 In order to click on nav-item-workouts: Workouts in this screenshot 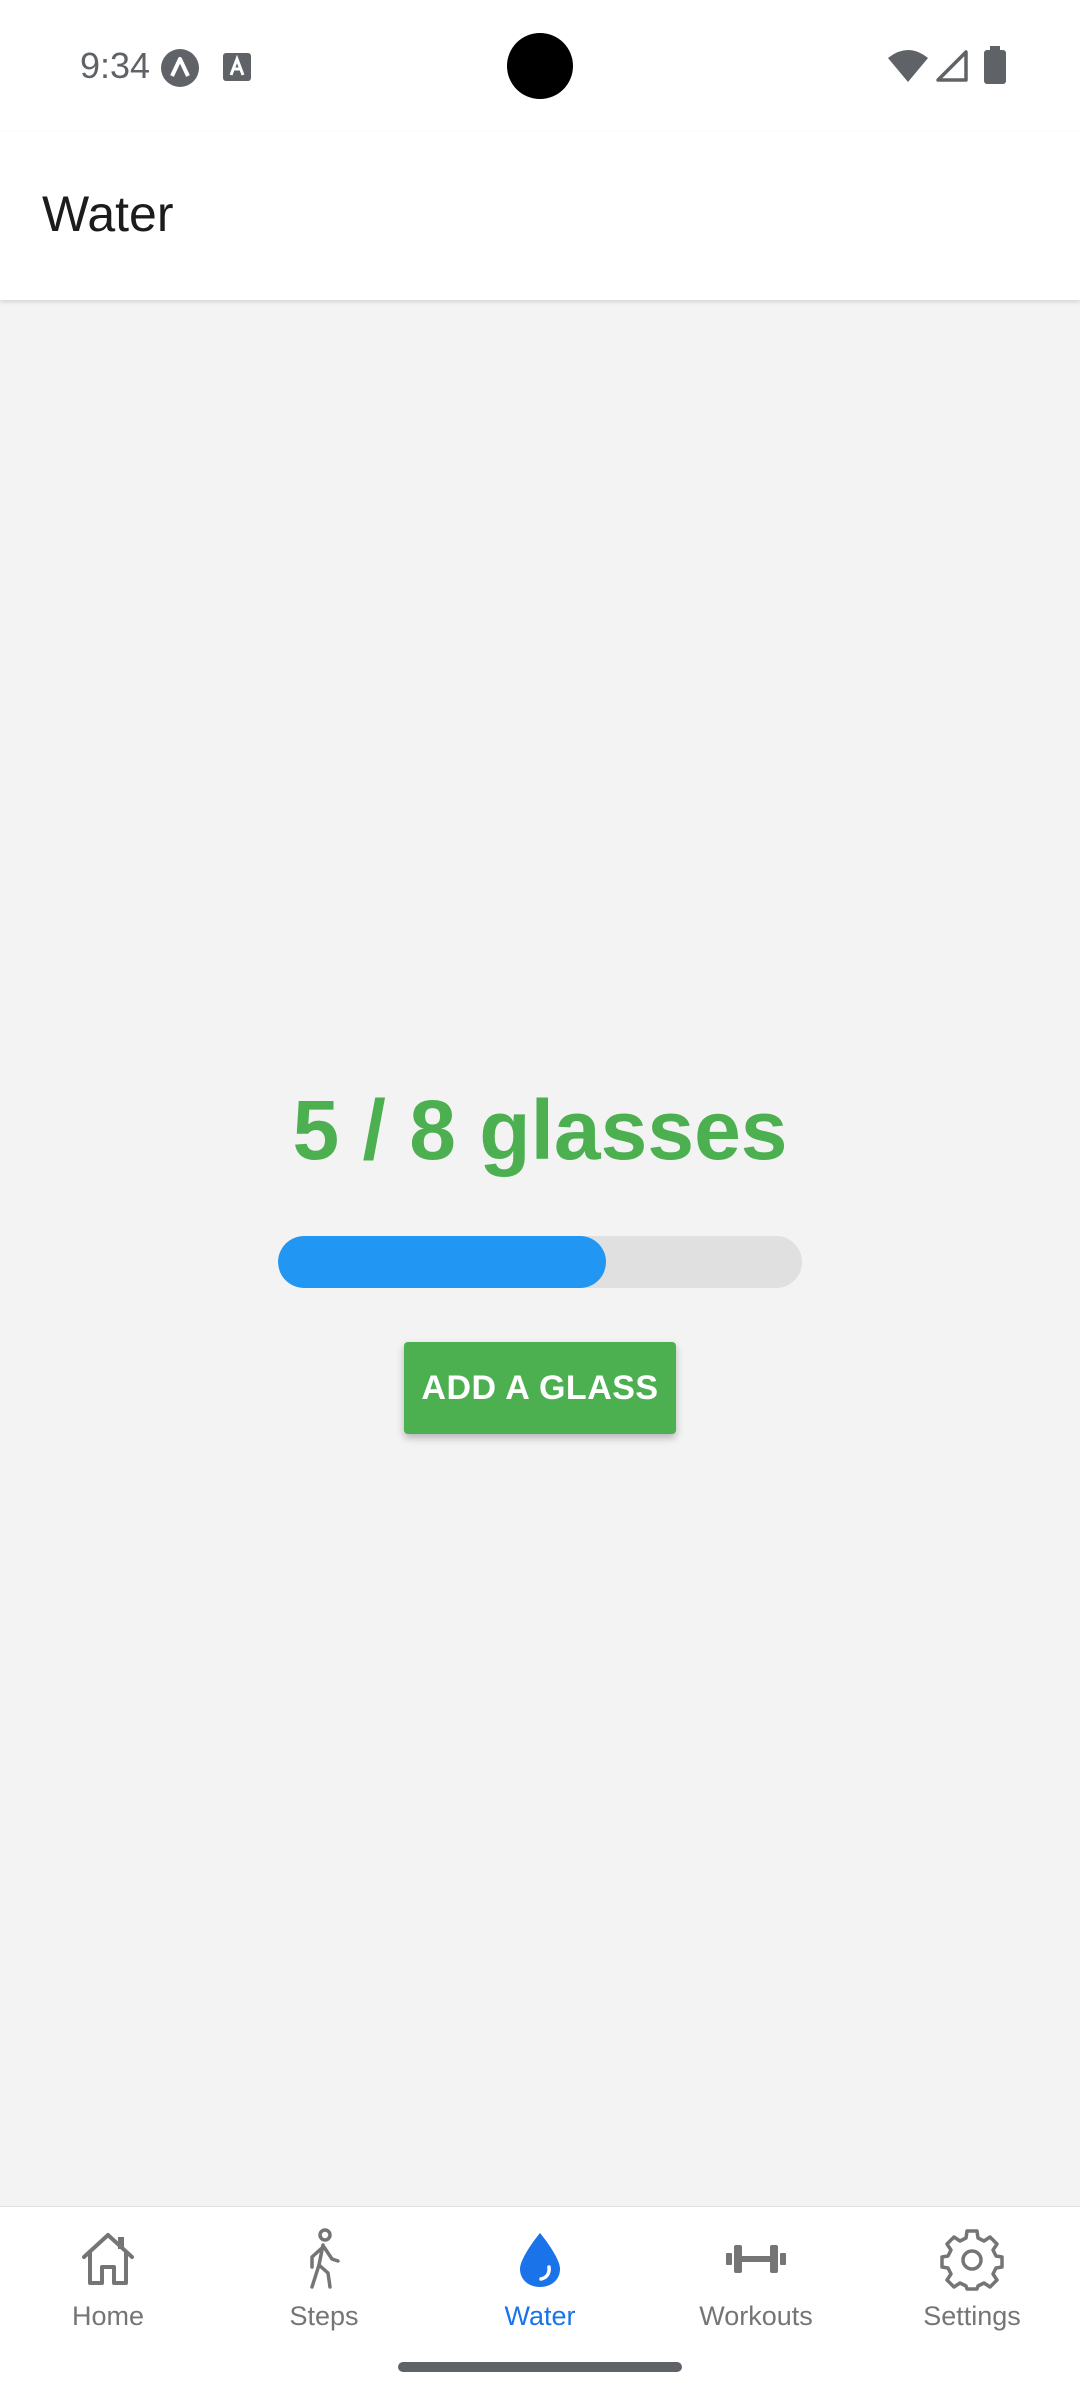, I will do `click(756, 2277)`.